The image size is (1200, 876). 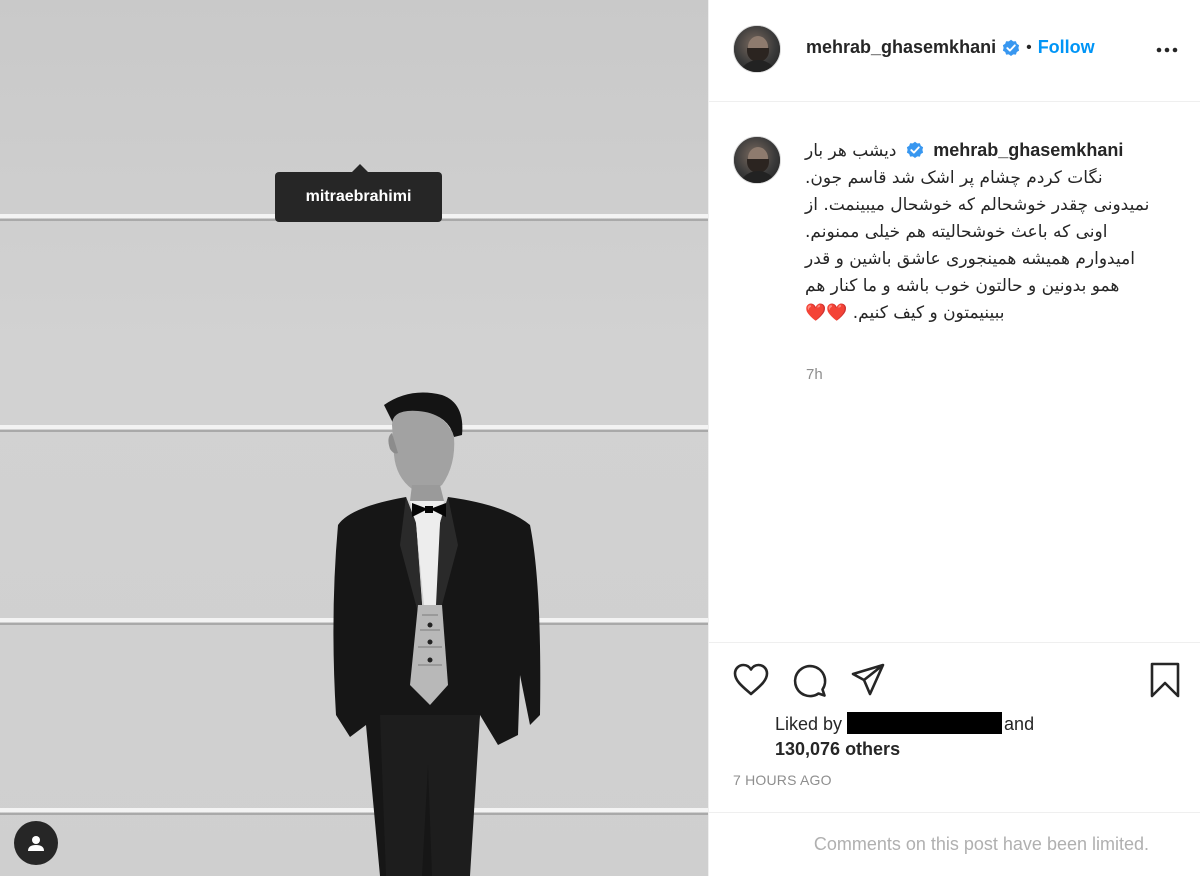 What do you see at coordinates (757, 160) in the screenshot?
I see `caption-author-avatar` at bounding box center [757, 160].